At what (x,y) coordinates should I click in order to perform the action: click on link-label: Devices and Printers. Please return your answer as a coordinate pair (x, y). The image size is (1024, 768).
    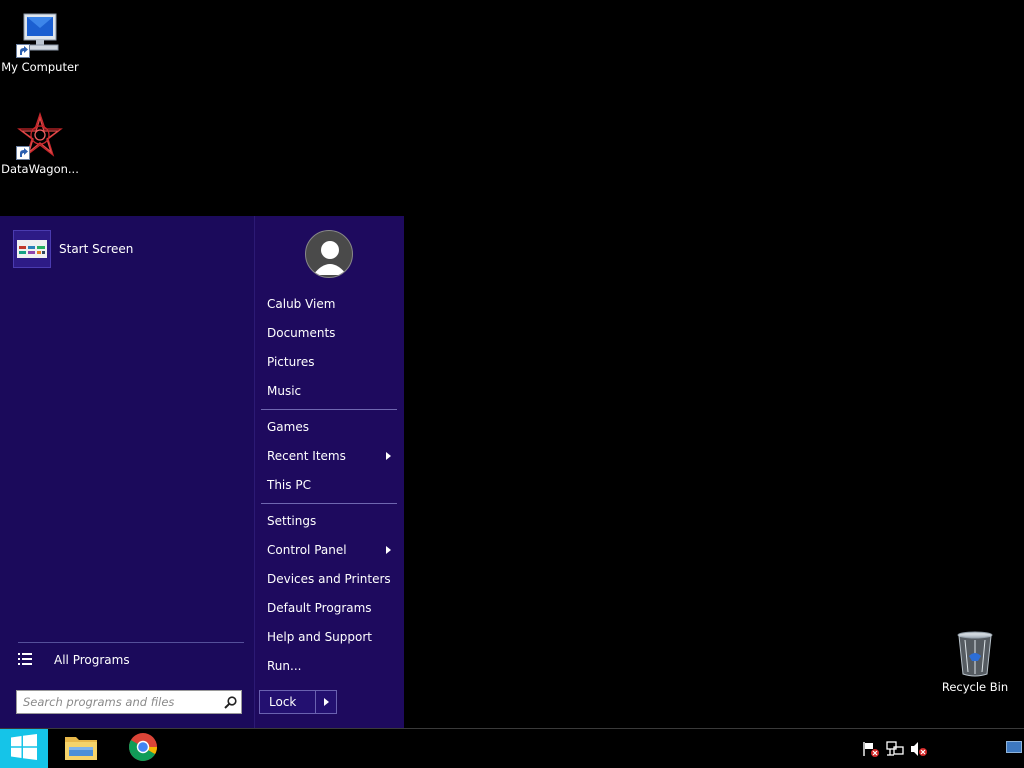
    Looking at the image, I should click on (329, 579).